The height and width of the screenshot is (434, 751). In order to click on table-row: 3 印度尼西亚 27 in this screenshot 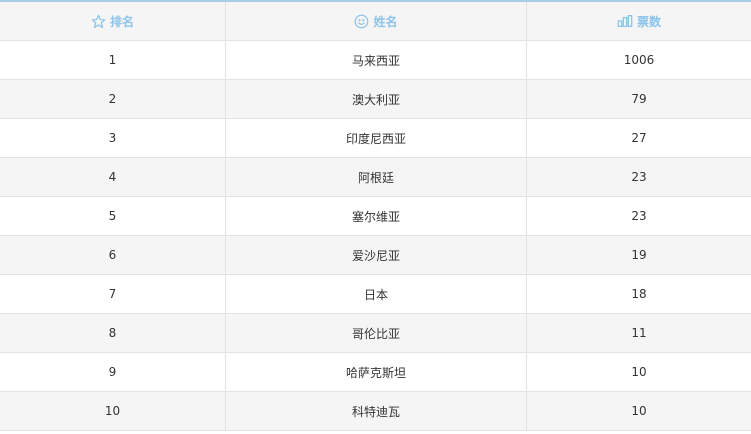, I will do `click(375, 138)`.